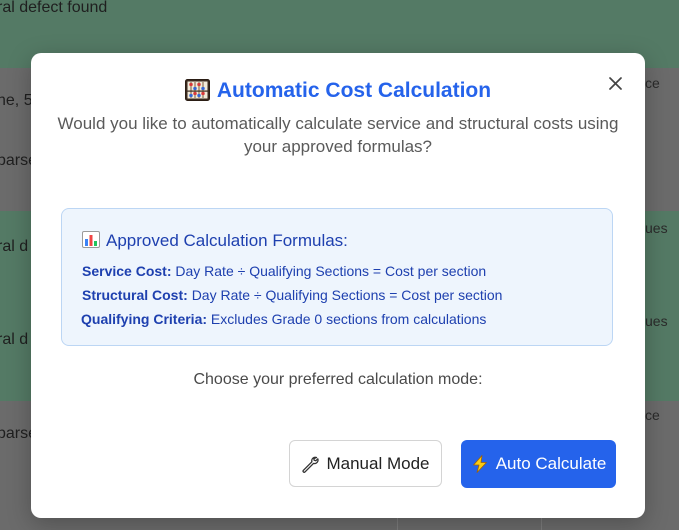 The height and width of the screenshot is (530, 679). Describe the element at coordinates (378, 463) in the screenshot. I see `manual-mode-label: Manual Mode` at that location.